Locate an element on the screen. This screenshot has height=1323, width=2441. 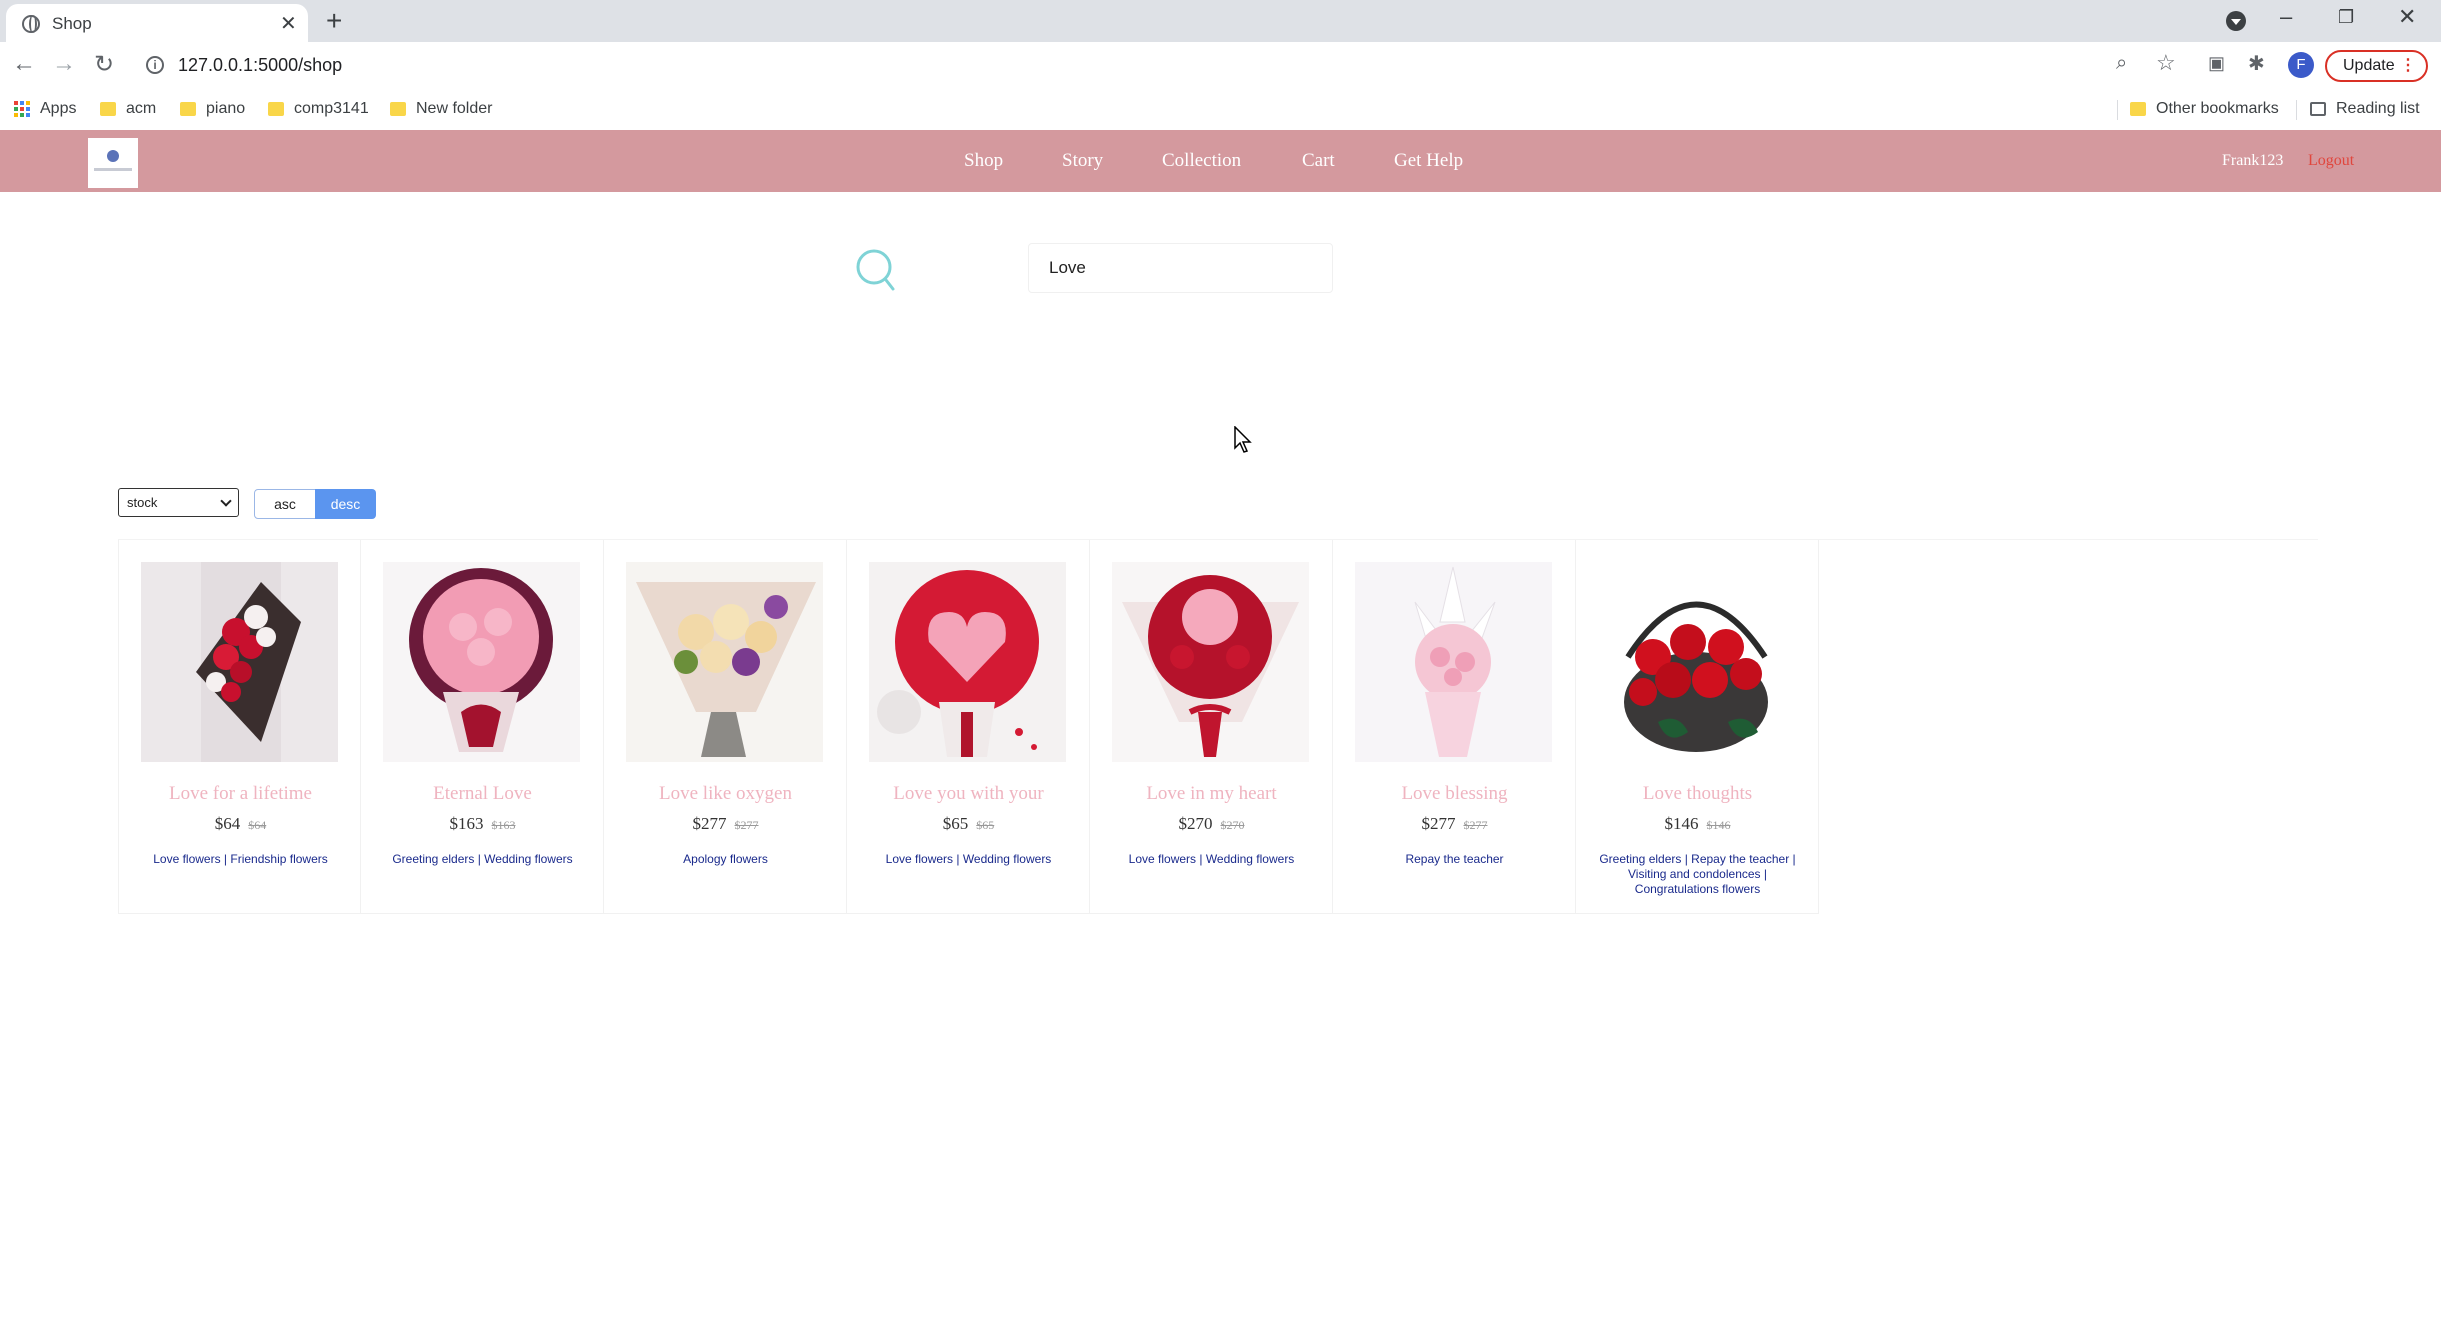
close-window-icon: ✕ is located at coordinates (2407, 17).